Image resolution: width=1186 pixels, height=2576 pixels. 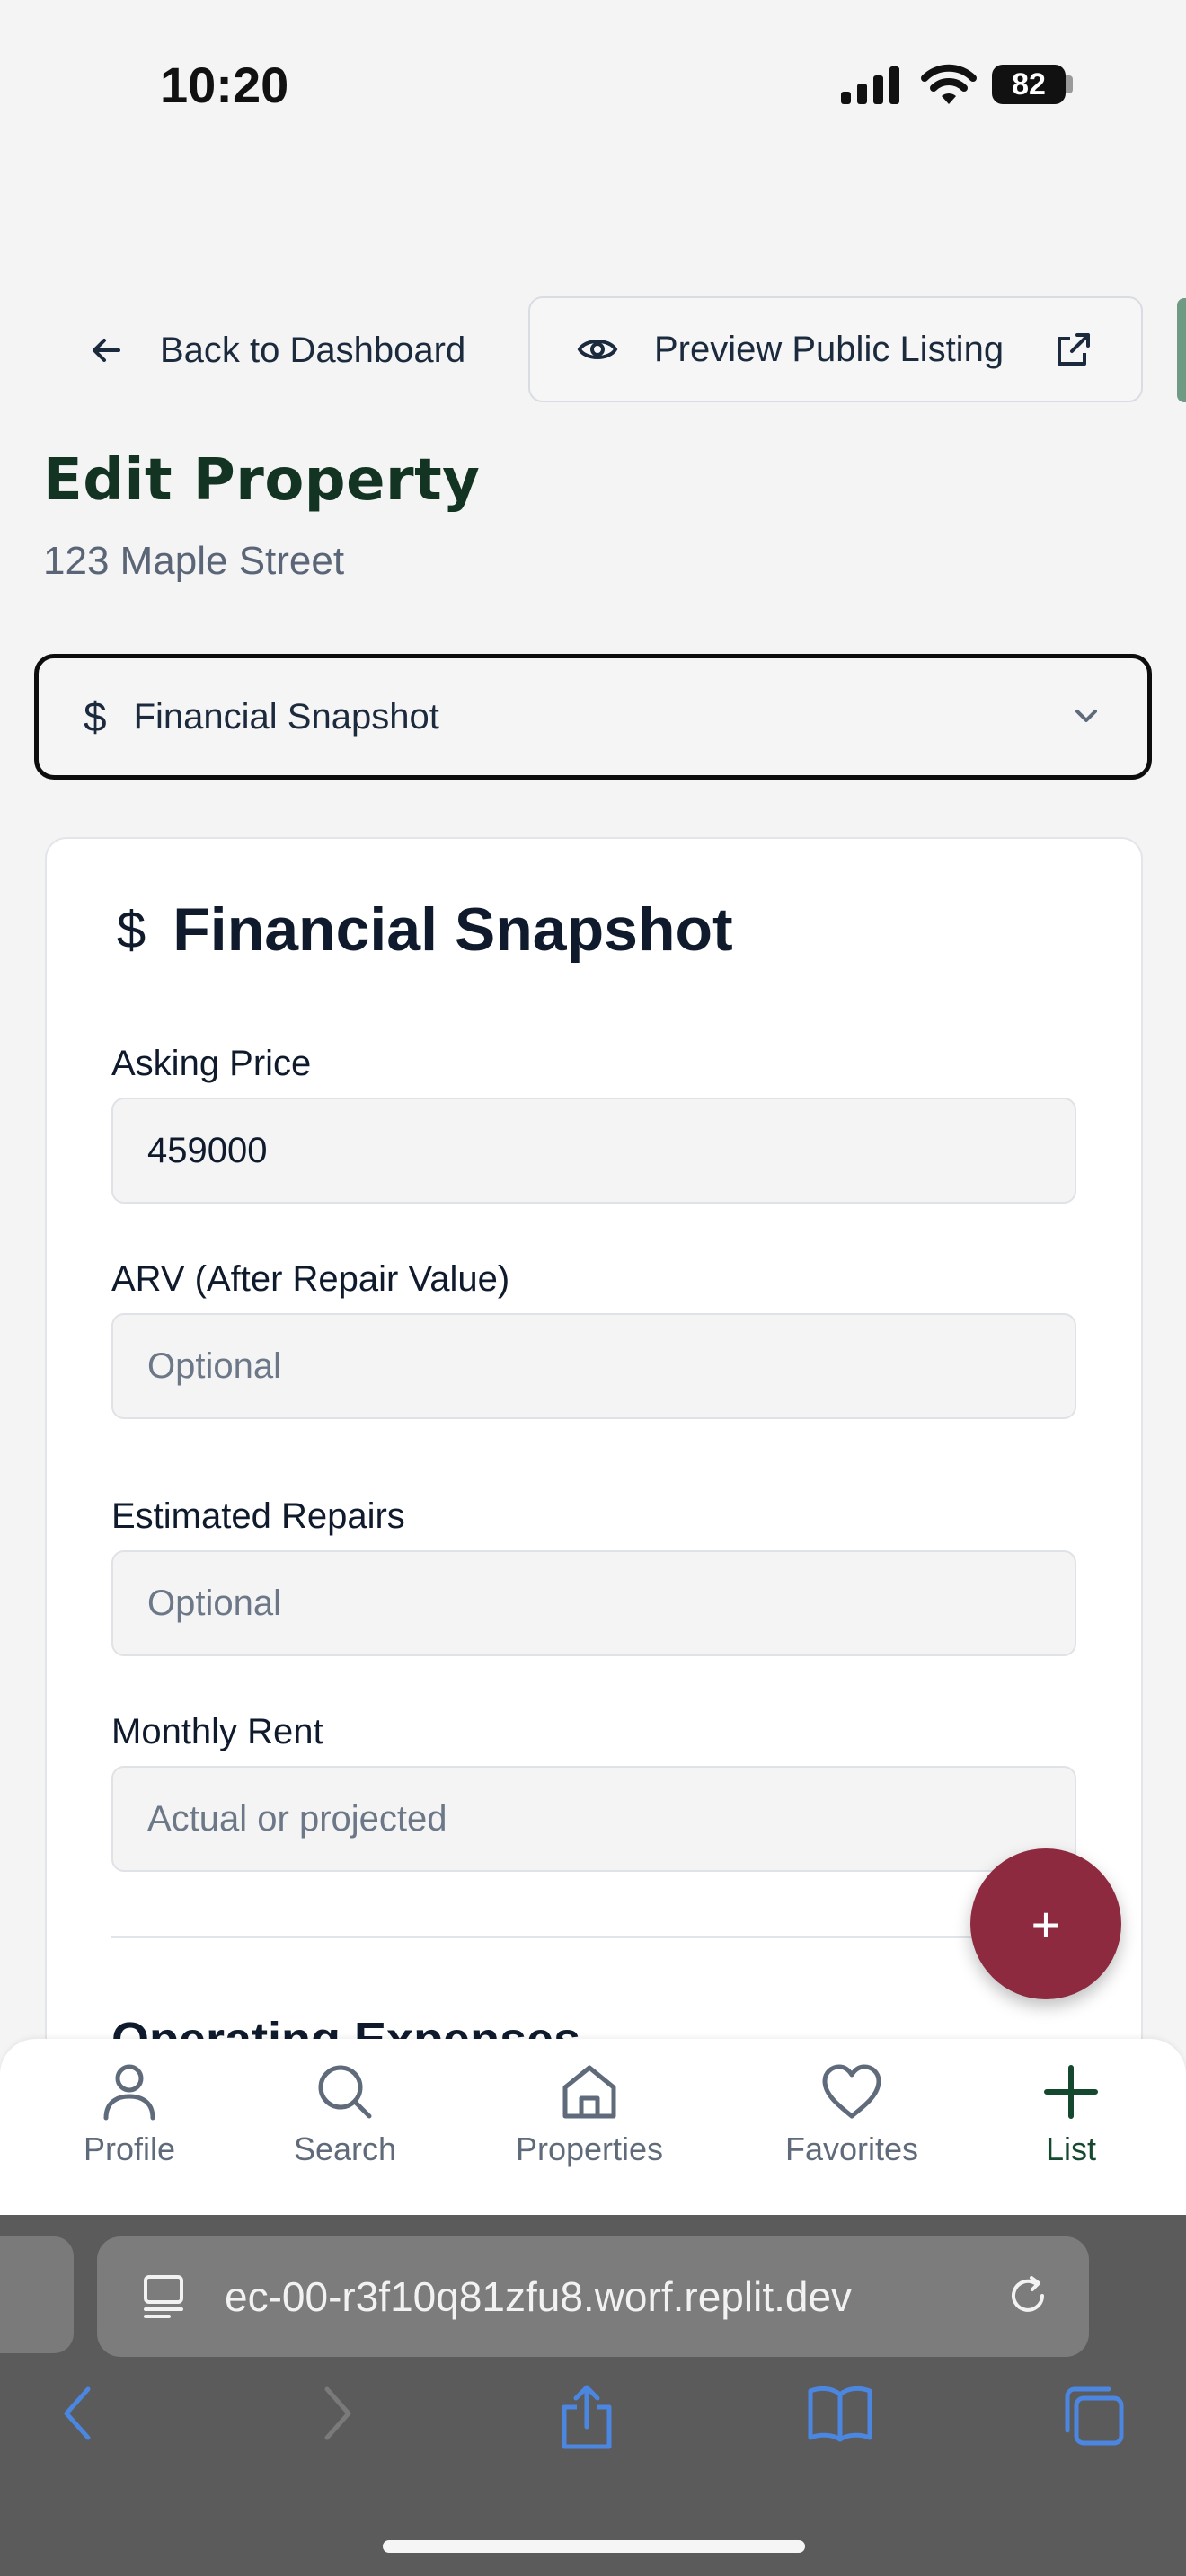 What do you see at coordinates (224, 85) in the screenshot?
I see `status-time: 10:20` at bounding box center [224, 85].